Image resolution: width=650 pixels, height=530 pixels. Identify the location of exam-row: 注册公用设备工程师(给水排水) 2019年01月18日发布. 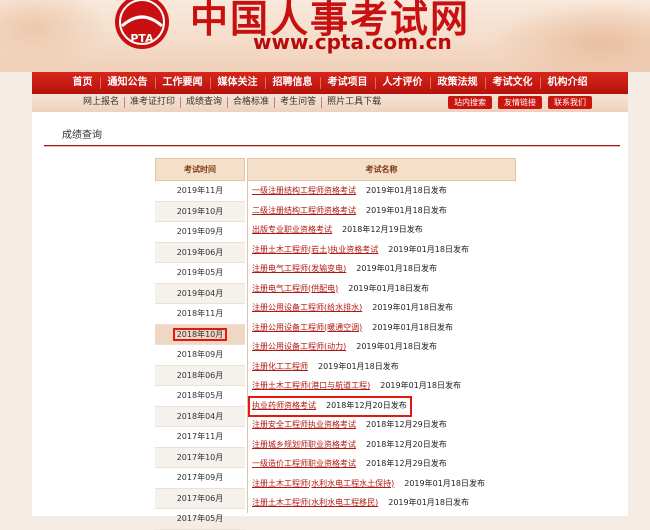
(382, 308).